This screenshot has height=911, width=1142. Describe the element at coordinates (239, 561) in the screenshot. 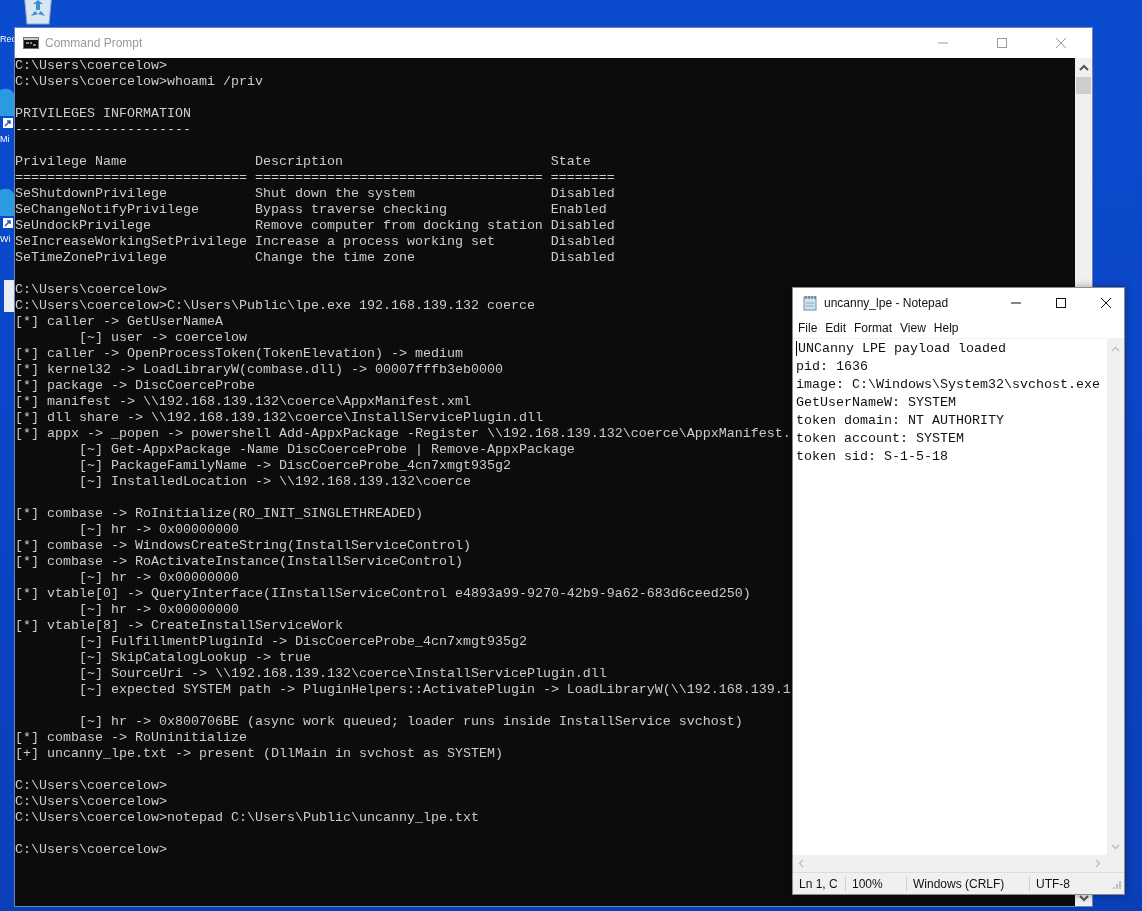

I see `console-line: [*] combase -> RoActivateInstance(InstallServiceControl)` at that location.